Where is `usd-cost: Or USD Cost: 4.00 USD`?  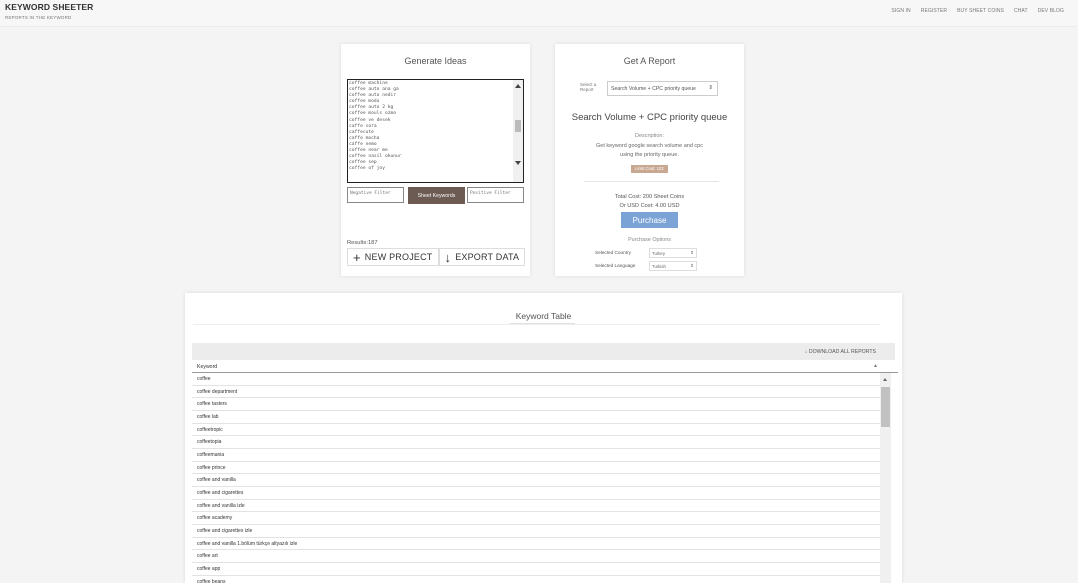
usd-cost: Or USD Cost: 4.00 USD is located at coordinates (649, 206).